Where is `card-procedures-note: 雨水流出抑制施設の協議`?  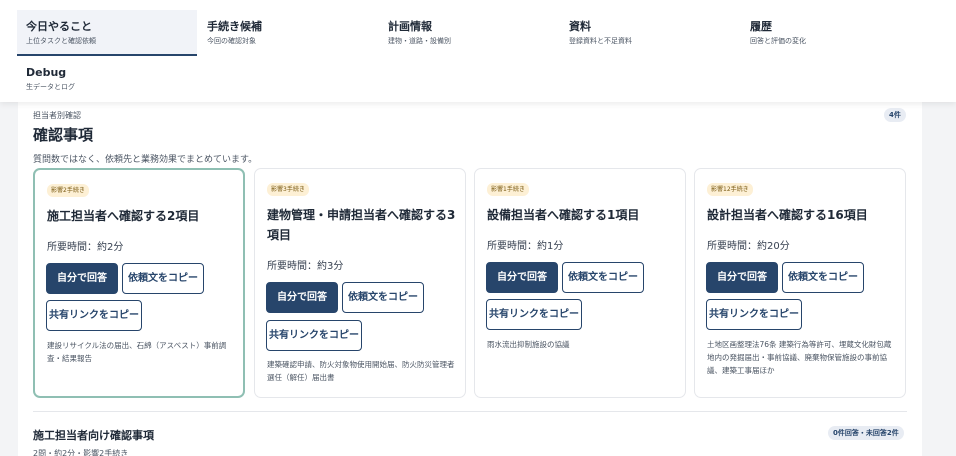
card-procedures-note: 雨水流出抑制施設の協議 is located at coordinates (528, 344).